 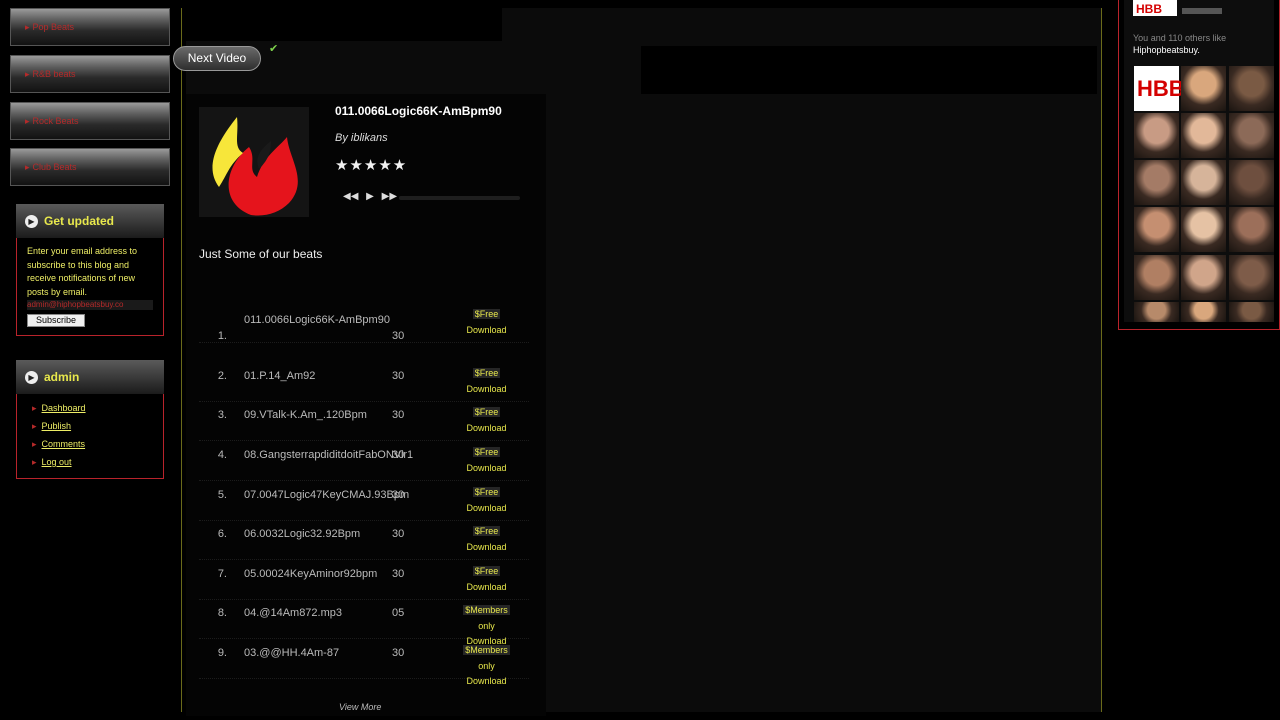 I want to click on view-more-link: View More, so click(x=360, y=707).